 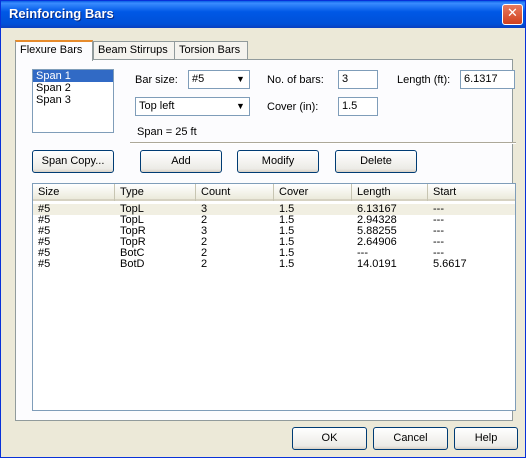 I want to click on span-list: Span 1 Span 2 Span 3, so click(x=73, y=101).